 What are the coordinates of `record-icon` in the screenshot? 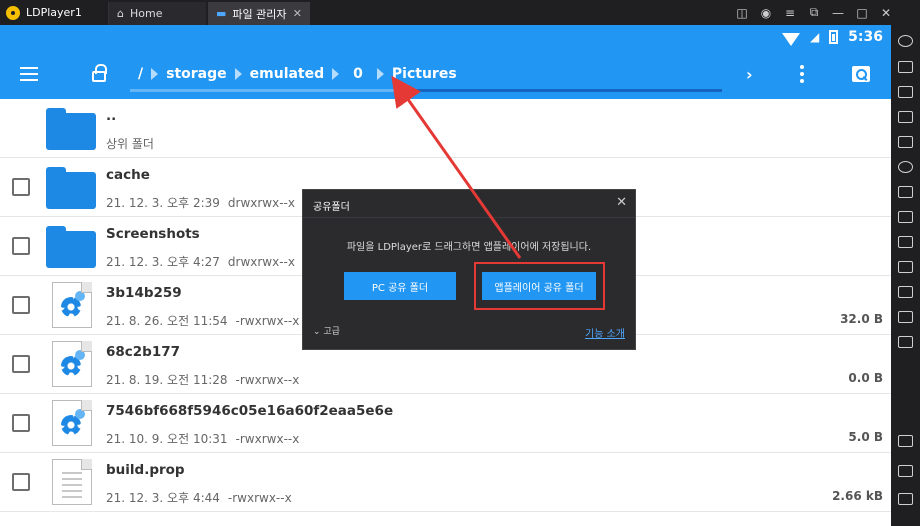 It's located at (905, 167).